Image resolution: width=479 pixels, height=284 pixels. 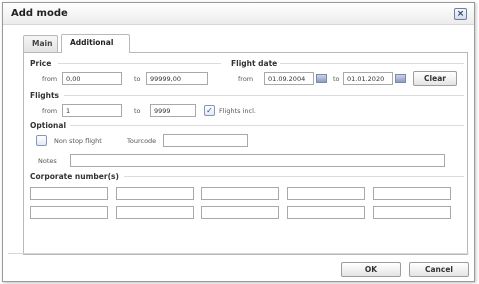 What do you see at coordinates (137, 111) in the screenshot?
I see `flights-to-label: to` at bounding box center [137, 111].